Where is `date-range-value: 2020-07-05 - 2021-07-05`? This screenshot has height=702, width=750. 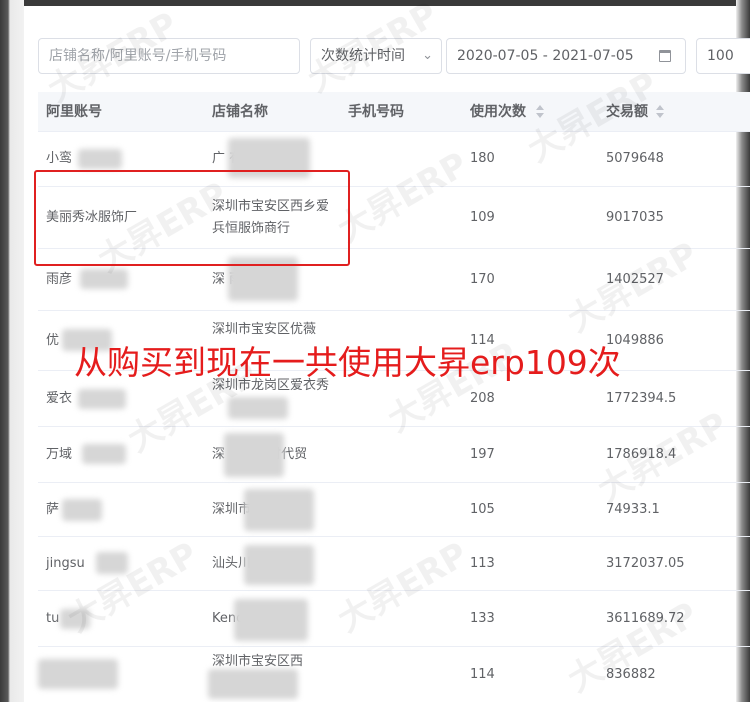 date-range-value: 2020-07-05 - 2021-07-05 is located at coordinates (545, 56).